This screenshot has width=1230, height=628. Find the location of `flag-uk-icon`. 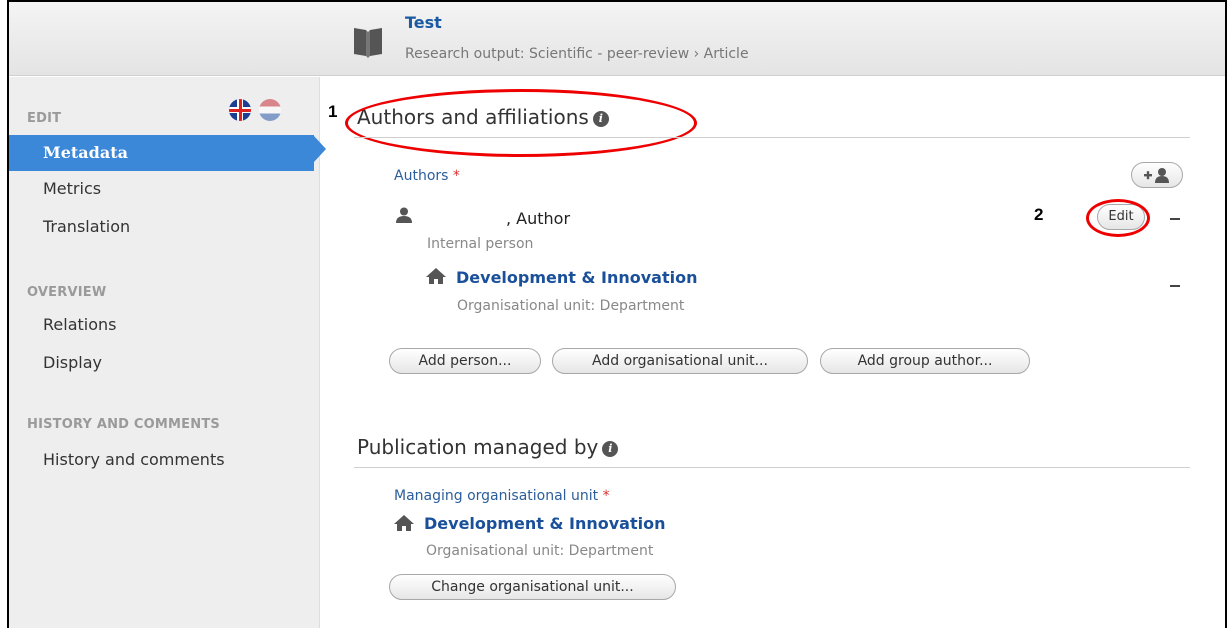

flag-uk-icon is located at coordinates (240, 110).